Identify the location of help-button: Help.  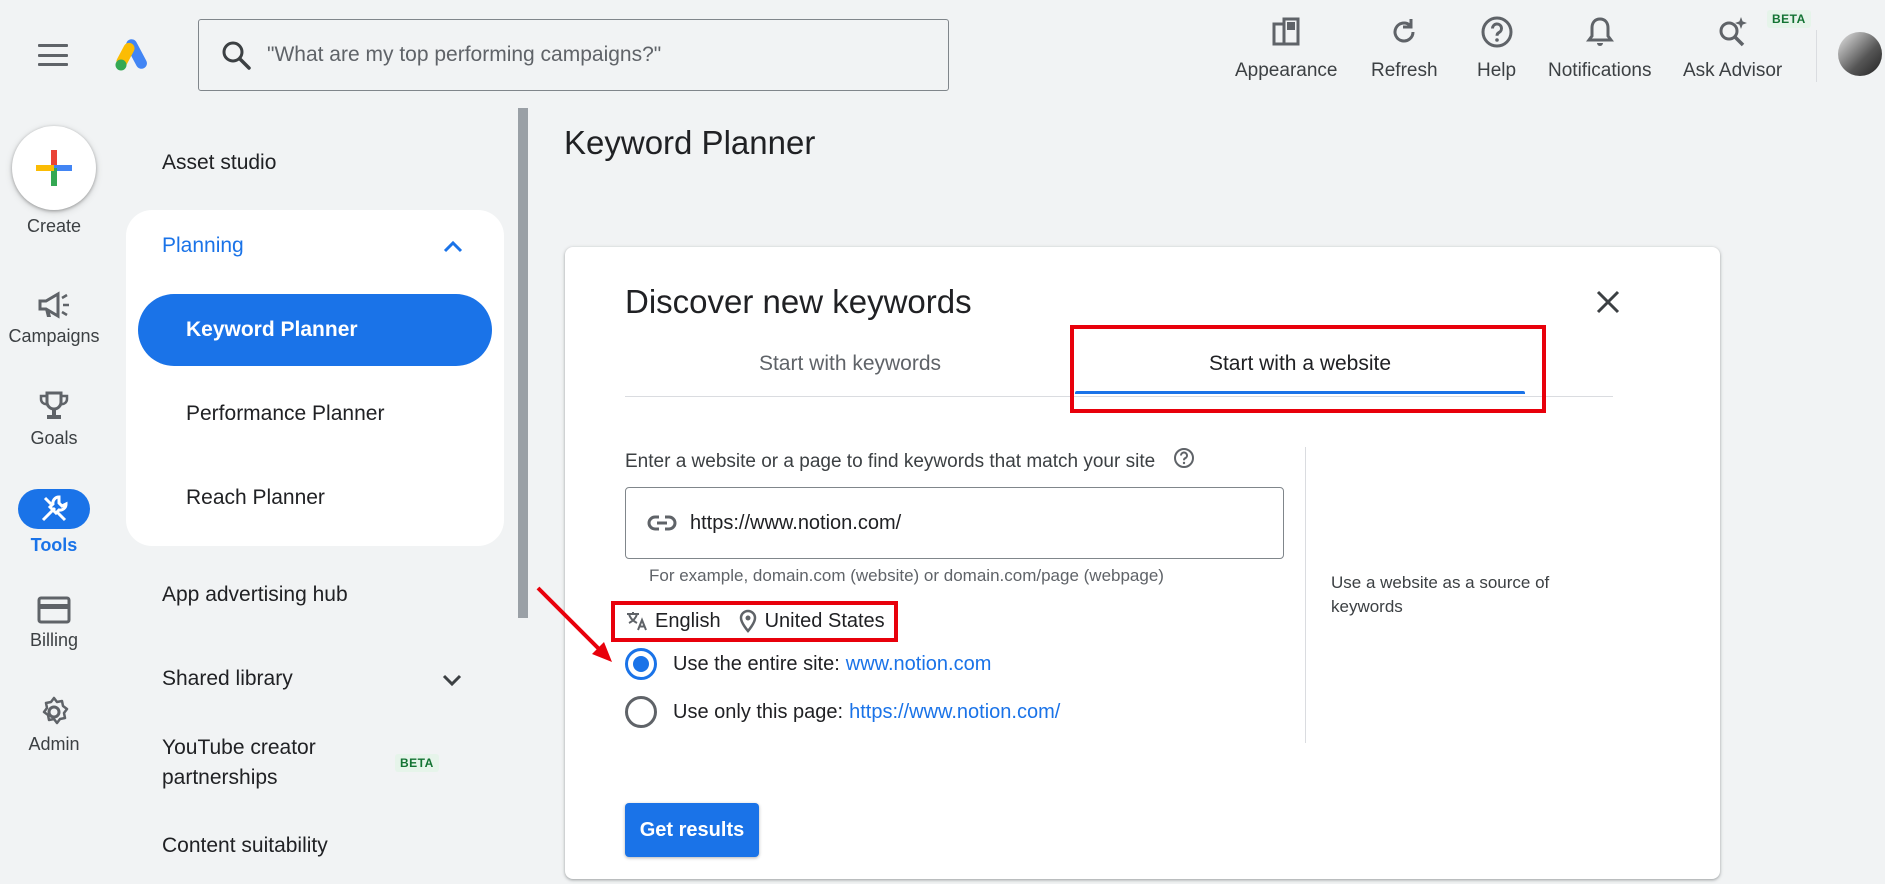
(1496, 48).